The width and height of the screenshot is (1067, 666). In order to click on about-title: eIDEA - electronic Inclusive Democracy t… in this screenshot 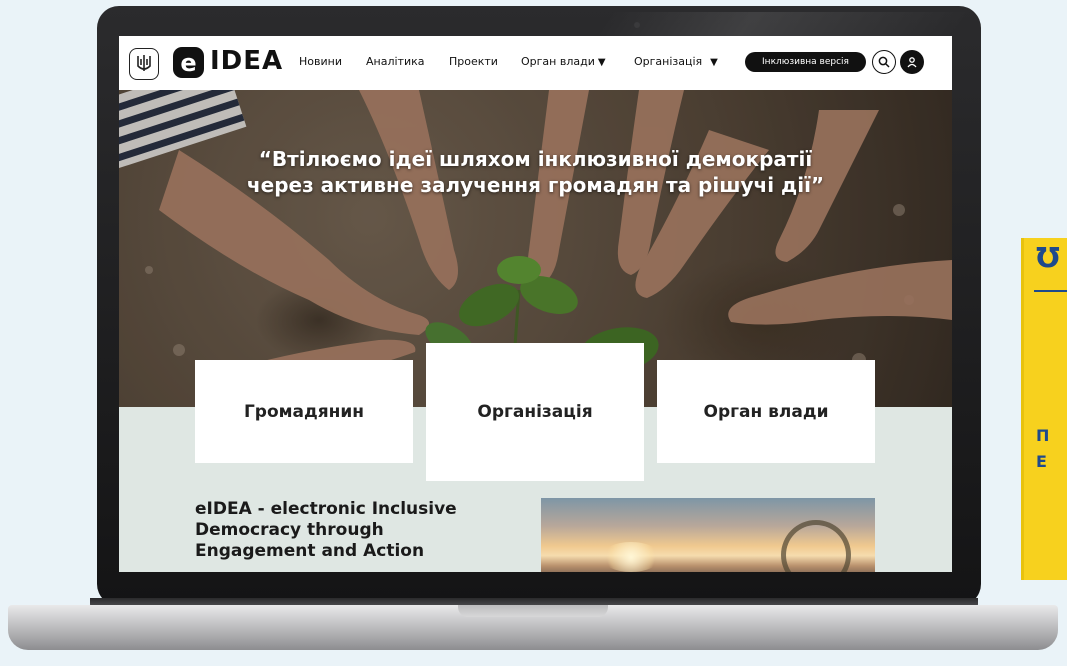, I will do `click(360, 530)`.